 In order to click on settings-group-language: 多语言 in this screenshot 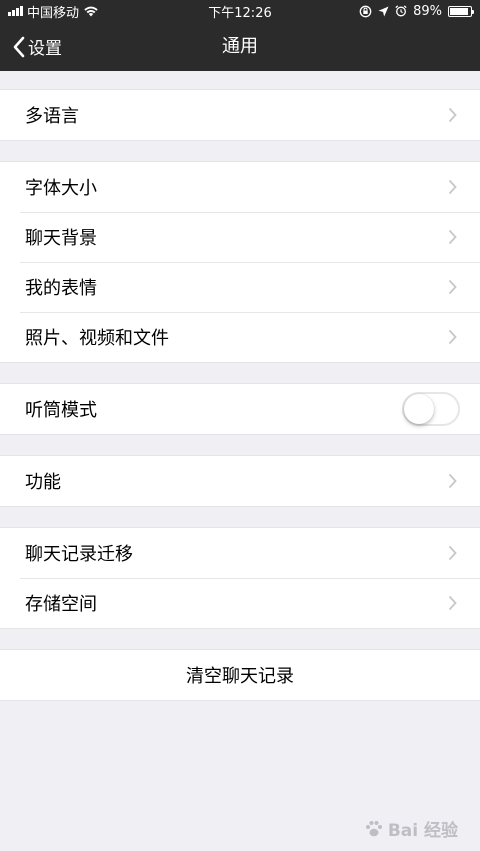, I will do `click(240, 115)`.